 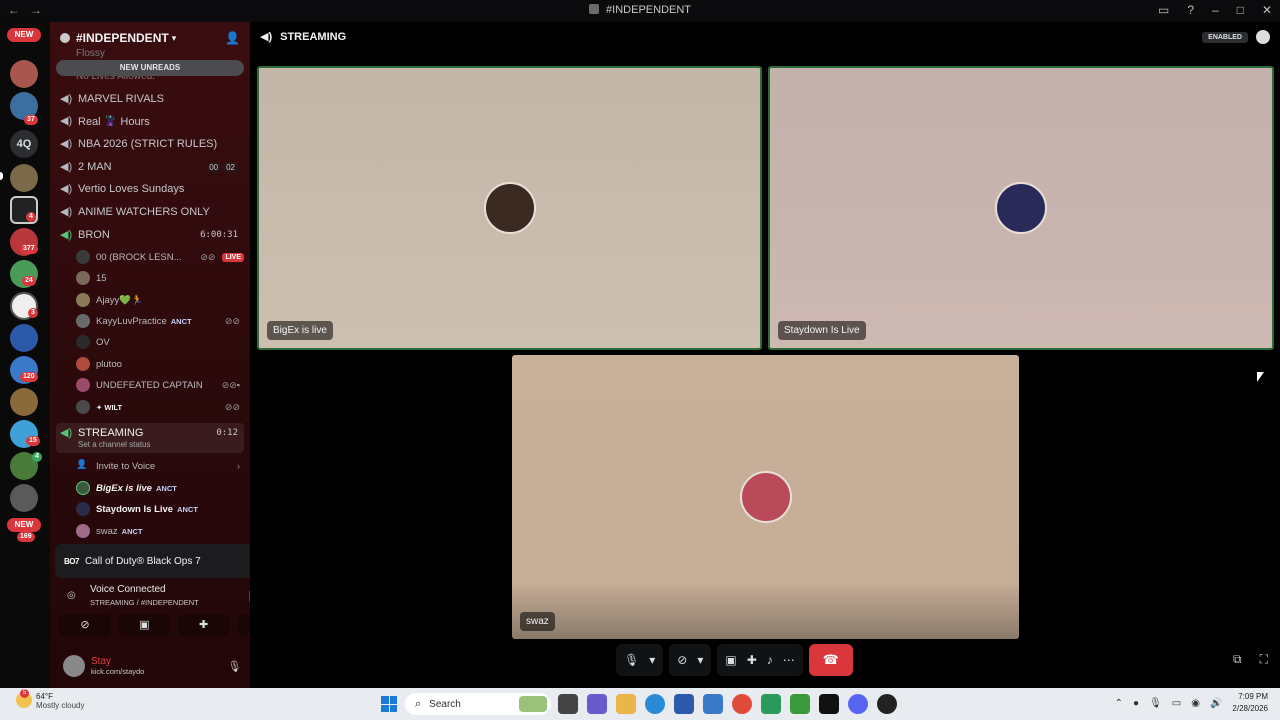 What do you see at coordinates (730, 660) in the screenshot?
I see `screen-share-icon: ▣` at bounding box center [730, 660].